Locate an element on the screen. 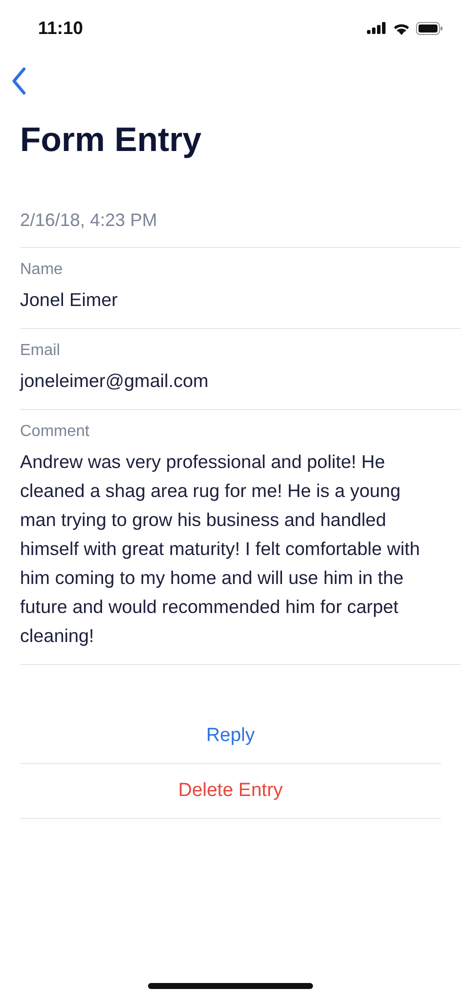 The height and width of the screenshot is (1000, 461). field-value: Jonel Eimer is located at coordinates (69, 300).